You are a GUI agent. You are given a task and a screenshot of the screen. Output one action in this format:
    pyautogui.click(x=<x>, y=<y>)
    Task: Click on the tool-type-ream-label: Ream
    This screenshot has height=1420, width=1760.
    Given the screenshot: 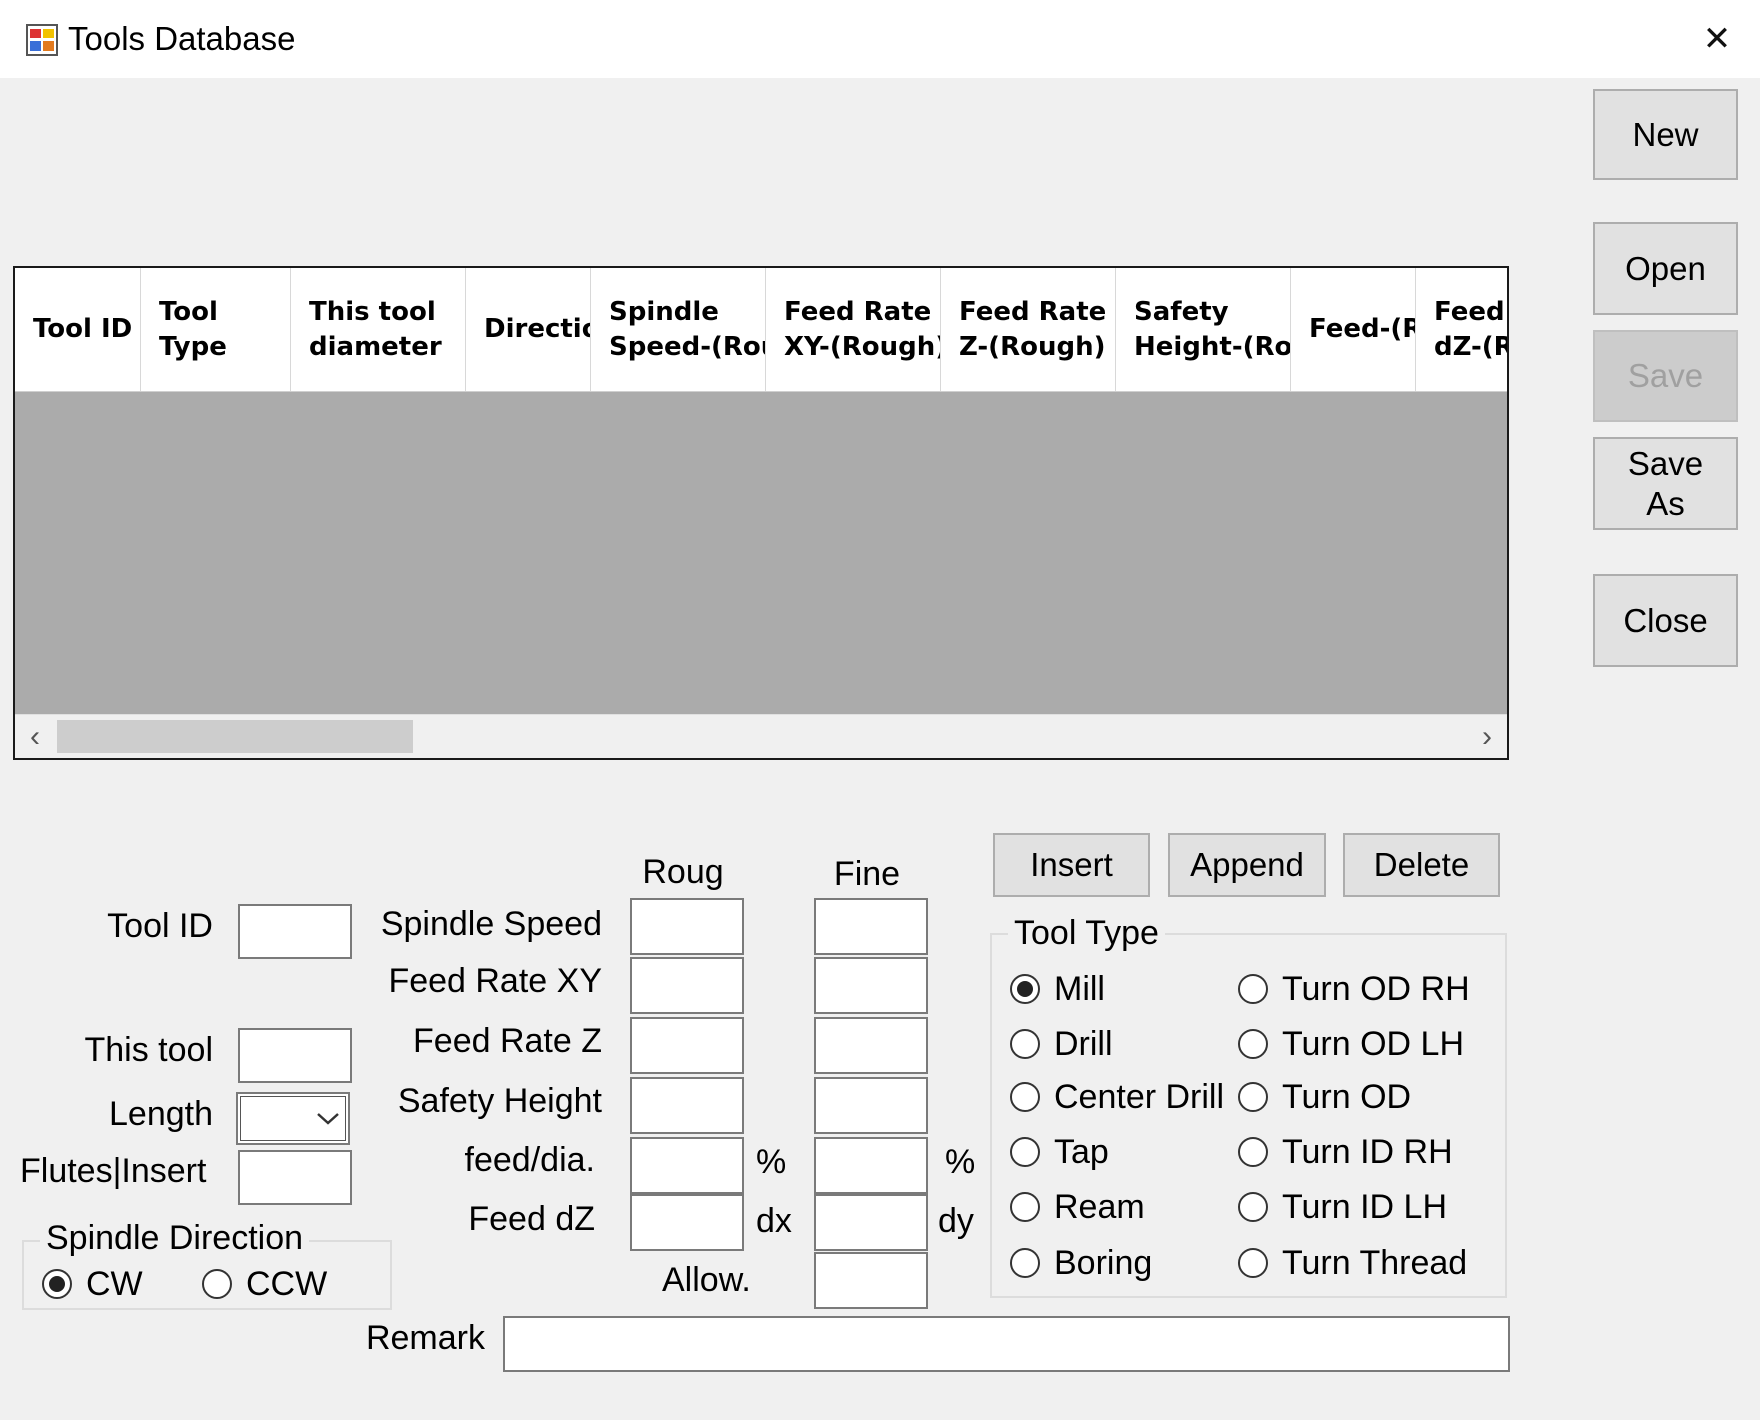 What is the action you would take?
    pyautogui.click(x=1099, y=1207)
    